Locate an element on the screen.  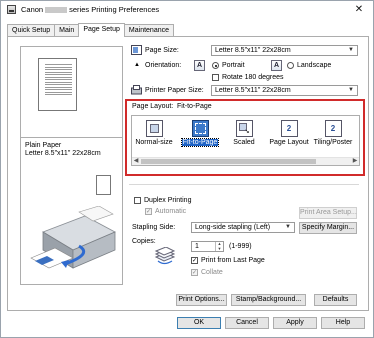
ok-button: OK is located at coordinates (199, 323).